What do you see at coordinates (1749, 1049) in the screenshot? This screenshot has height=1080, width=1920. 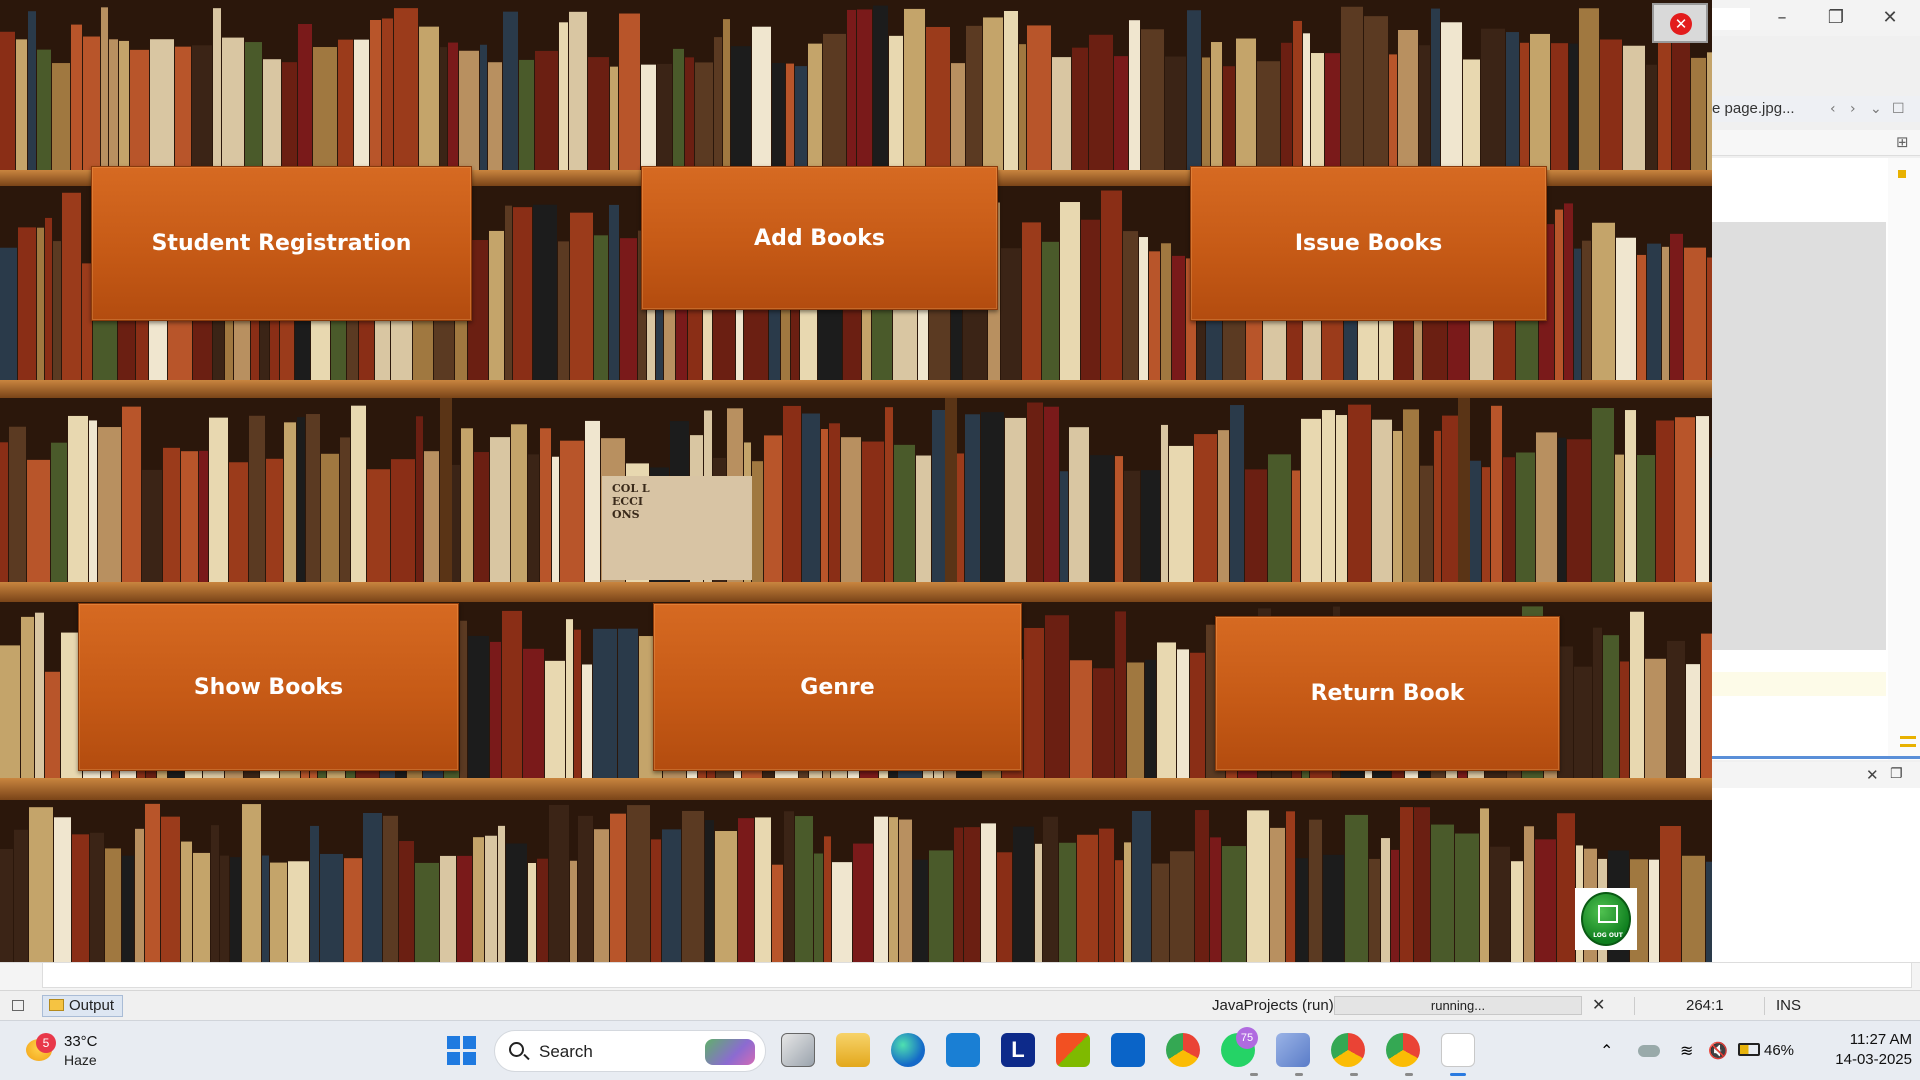 I see `battery-icon` at bounding box center [1749, 1049].